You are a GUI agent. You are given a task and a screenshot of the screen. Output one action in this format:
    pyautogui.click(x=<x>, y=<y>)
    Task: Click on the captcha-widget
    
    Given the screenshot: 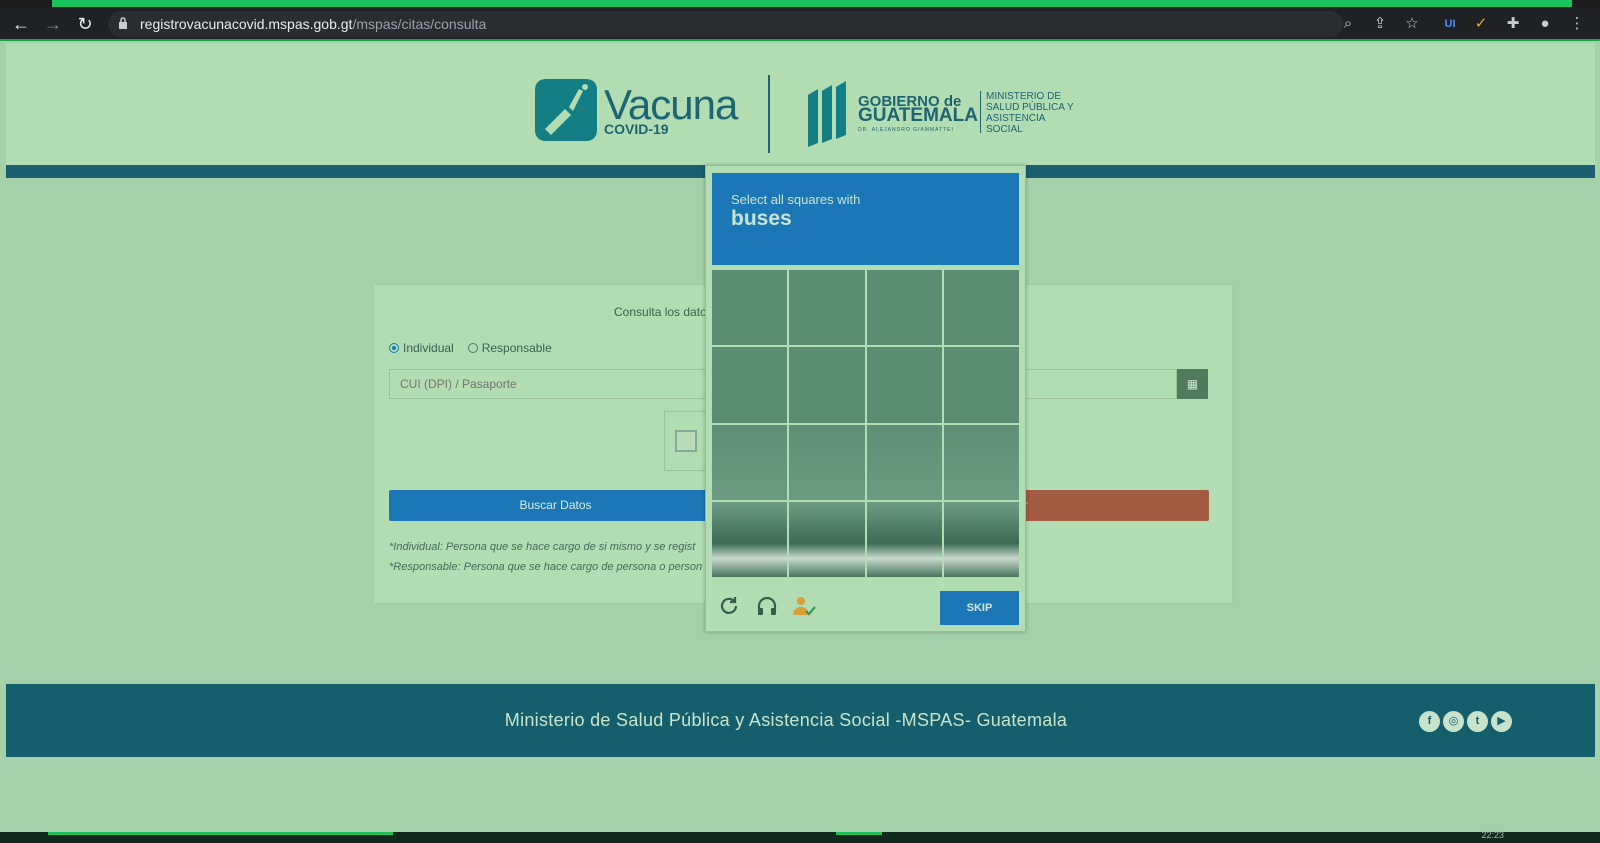 What is the action you would take?
    pyautogui.click(x=686, y=441)
    